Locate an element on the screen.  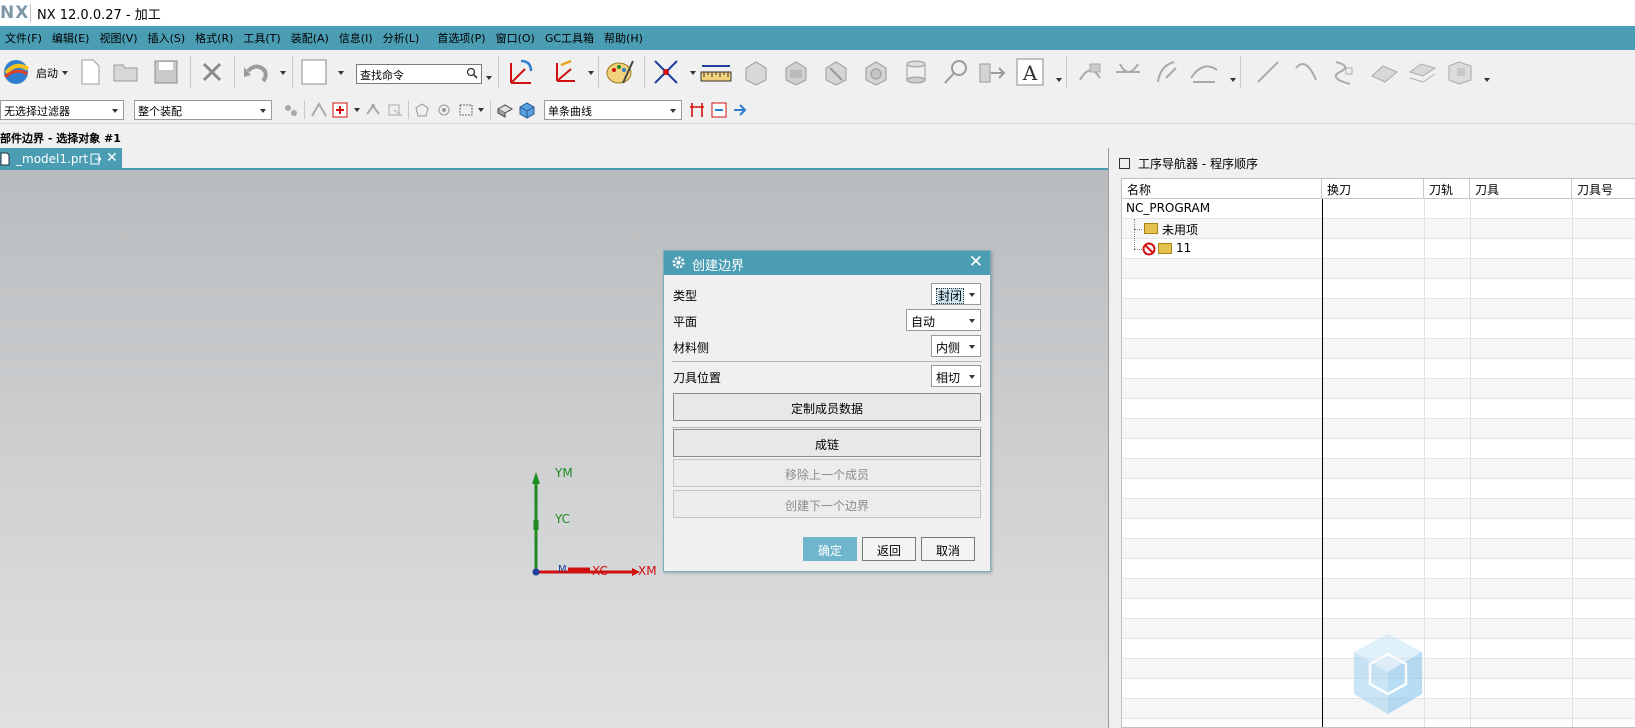
view-solid-icon is located at coordinates (505, 110).